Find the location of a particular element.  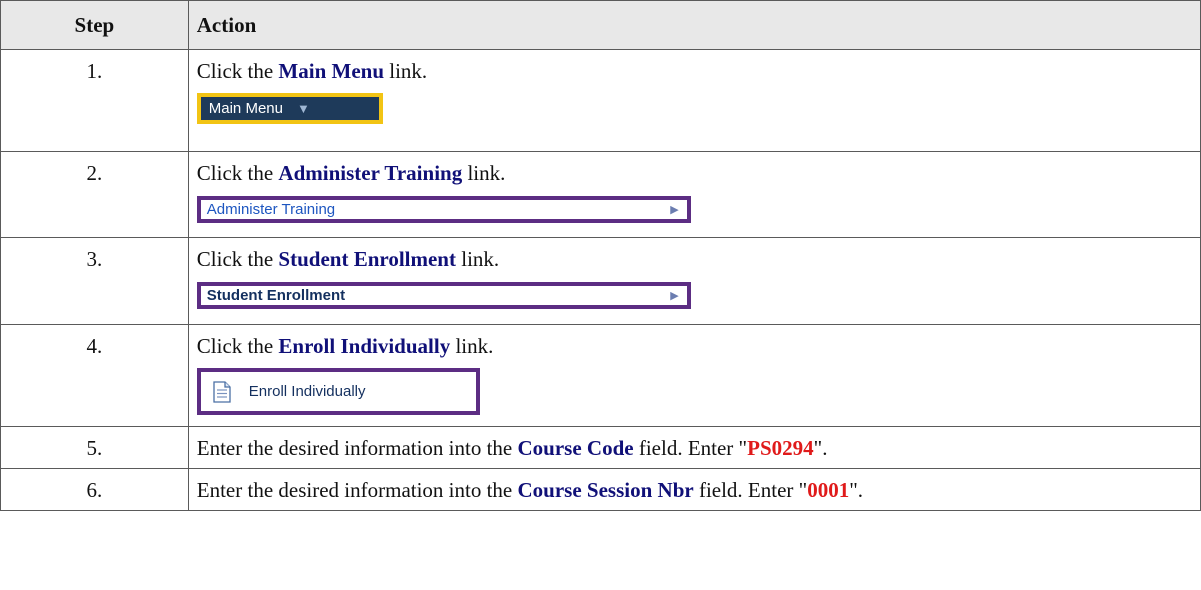

step-number: 1. is located at coordinates (94, 100).